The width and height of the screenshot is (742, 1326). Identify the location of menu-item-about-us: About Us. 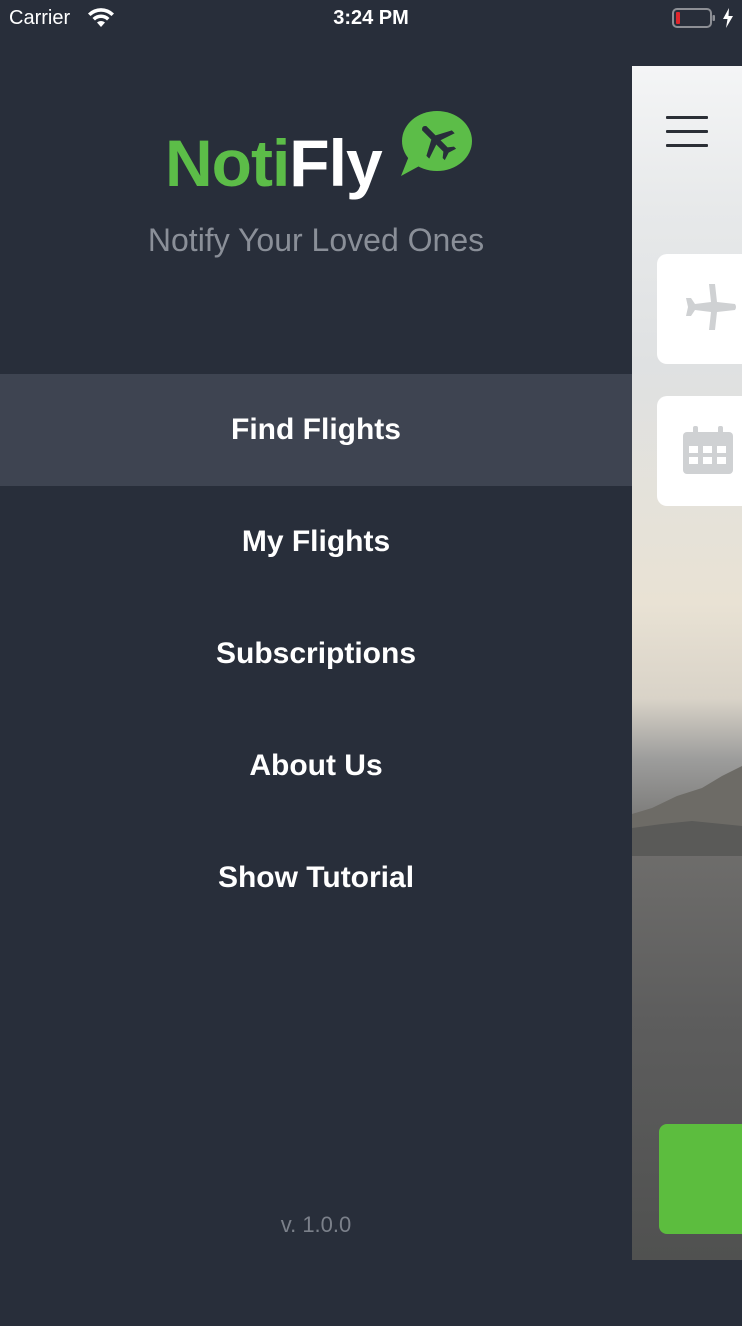
(316, 766).